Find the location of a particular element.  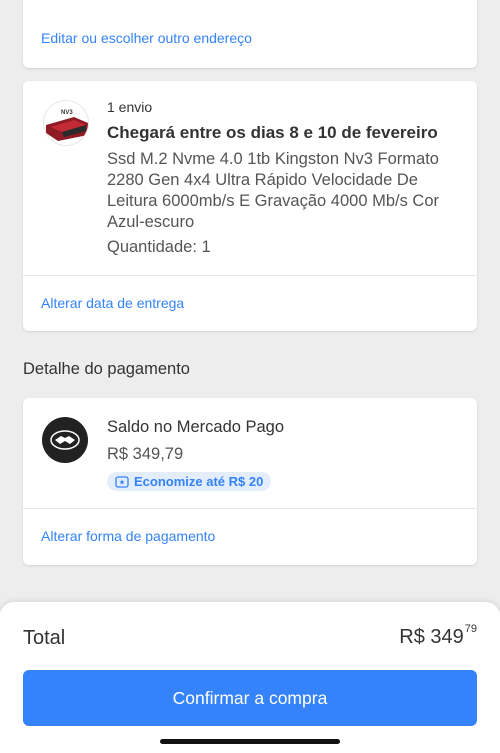

handshake-icon is located at coordinates (65, 440).